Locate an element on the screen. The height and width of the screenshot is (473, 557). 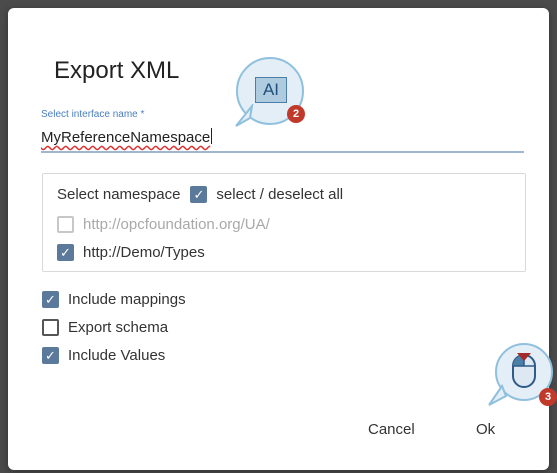
ok-button: Ok is located at coordinates (485, 429).